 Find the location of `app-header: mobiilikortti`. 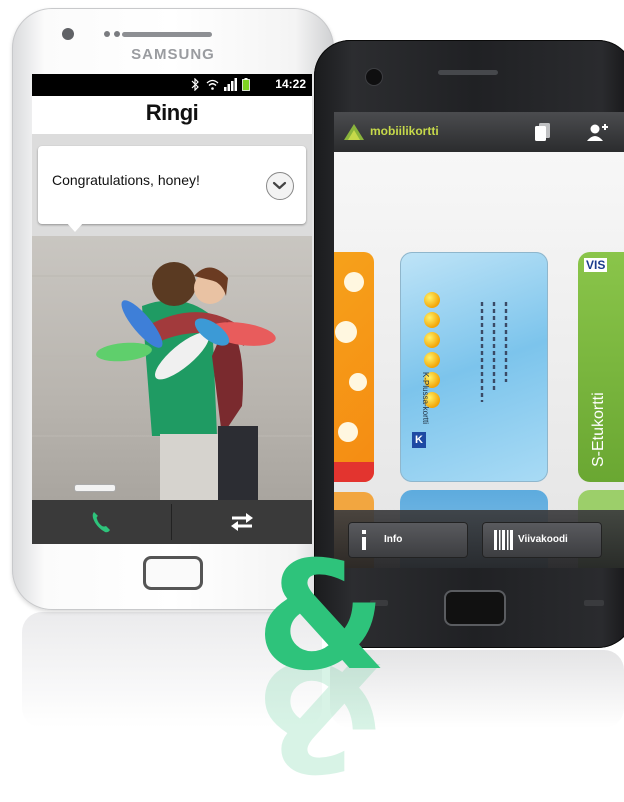

app-header: mobiilikortti is located at coordinates (479, 132).